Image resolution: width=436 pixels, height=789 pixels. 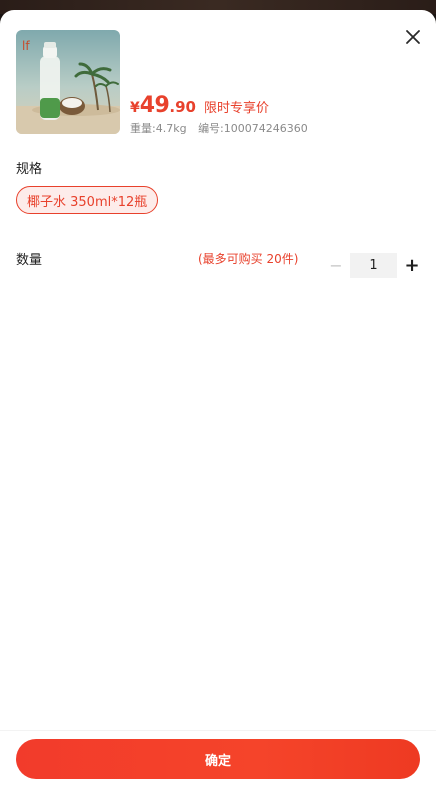 I want to click on spec-title: 规格, so click(x=29, y=169).